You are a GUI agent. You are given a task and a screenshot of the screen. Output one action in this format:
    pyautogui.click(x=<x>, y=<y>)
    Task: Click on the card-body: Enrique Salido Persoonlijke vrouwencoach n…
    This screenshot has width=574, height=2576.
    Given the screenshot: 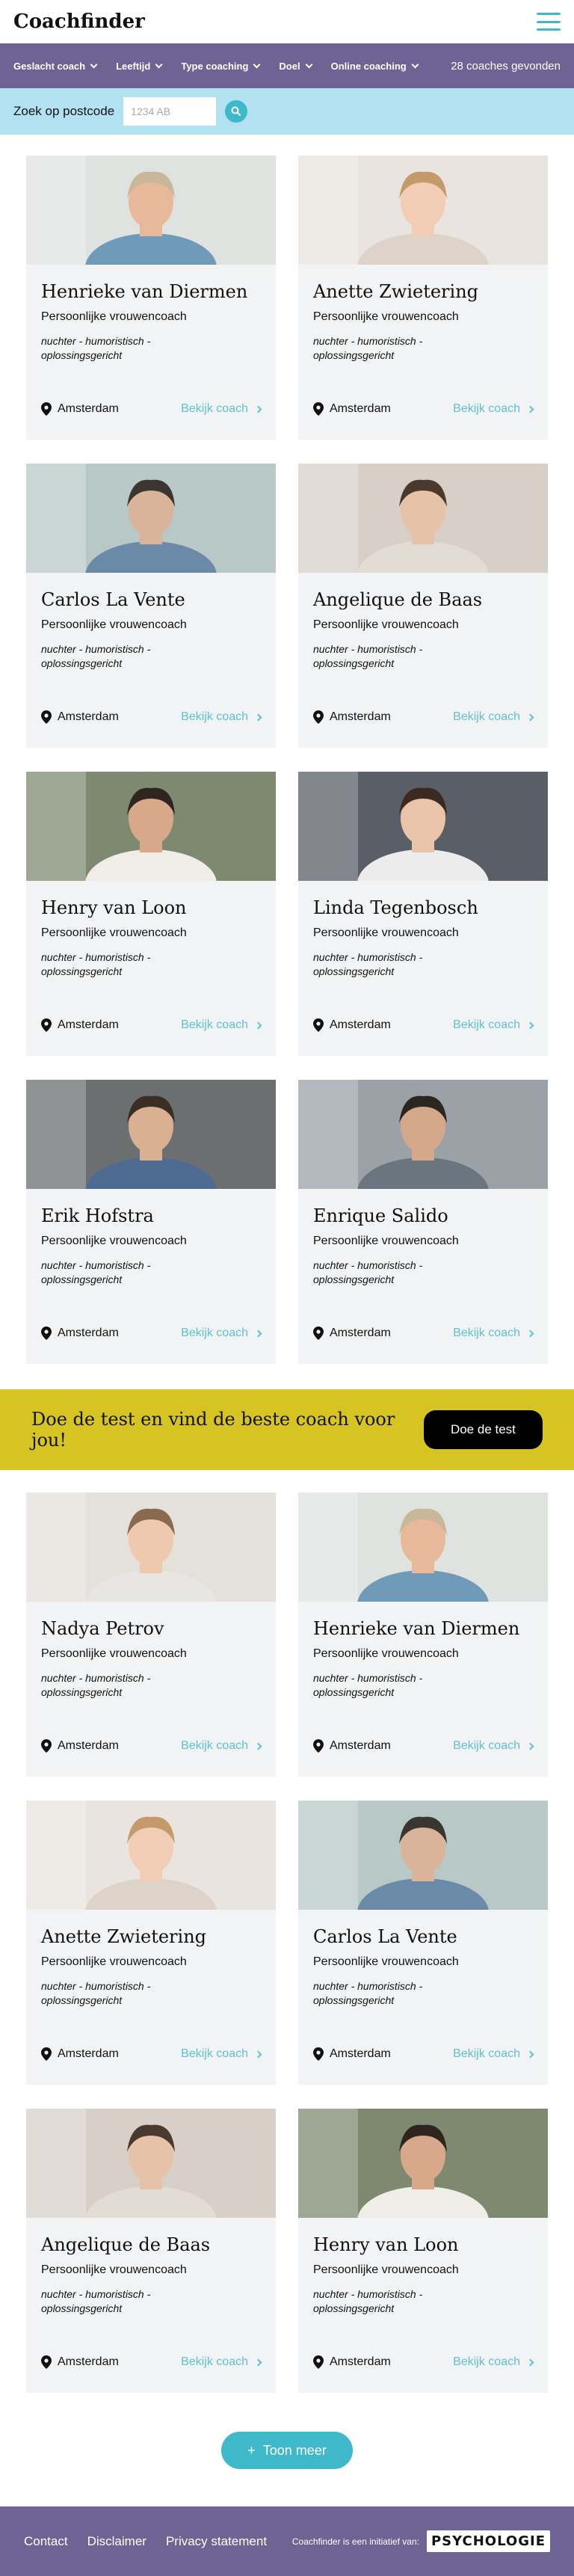 What is the action you would take?
    pyautogui.click(x=423, y=1238)
    